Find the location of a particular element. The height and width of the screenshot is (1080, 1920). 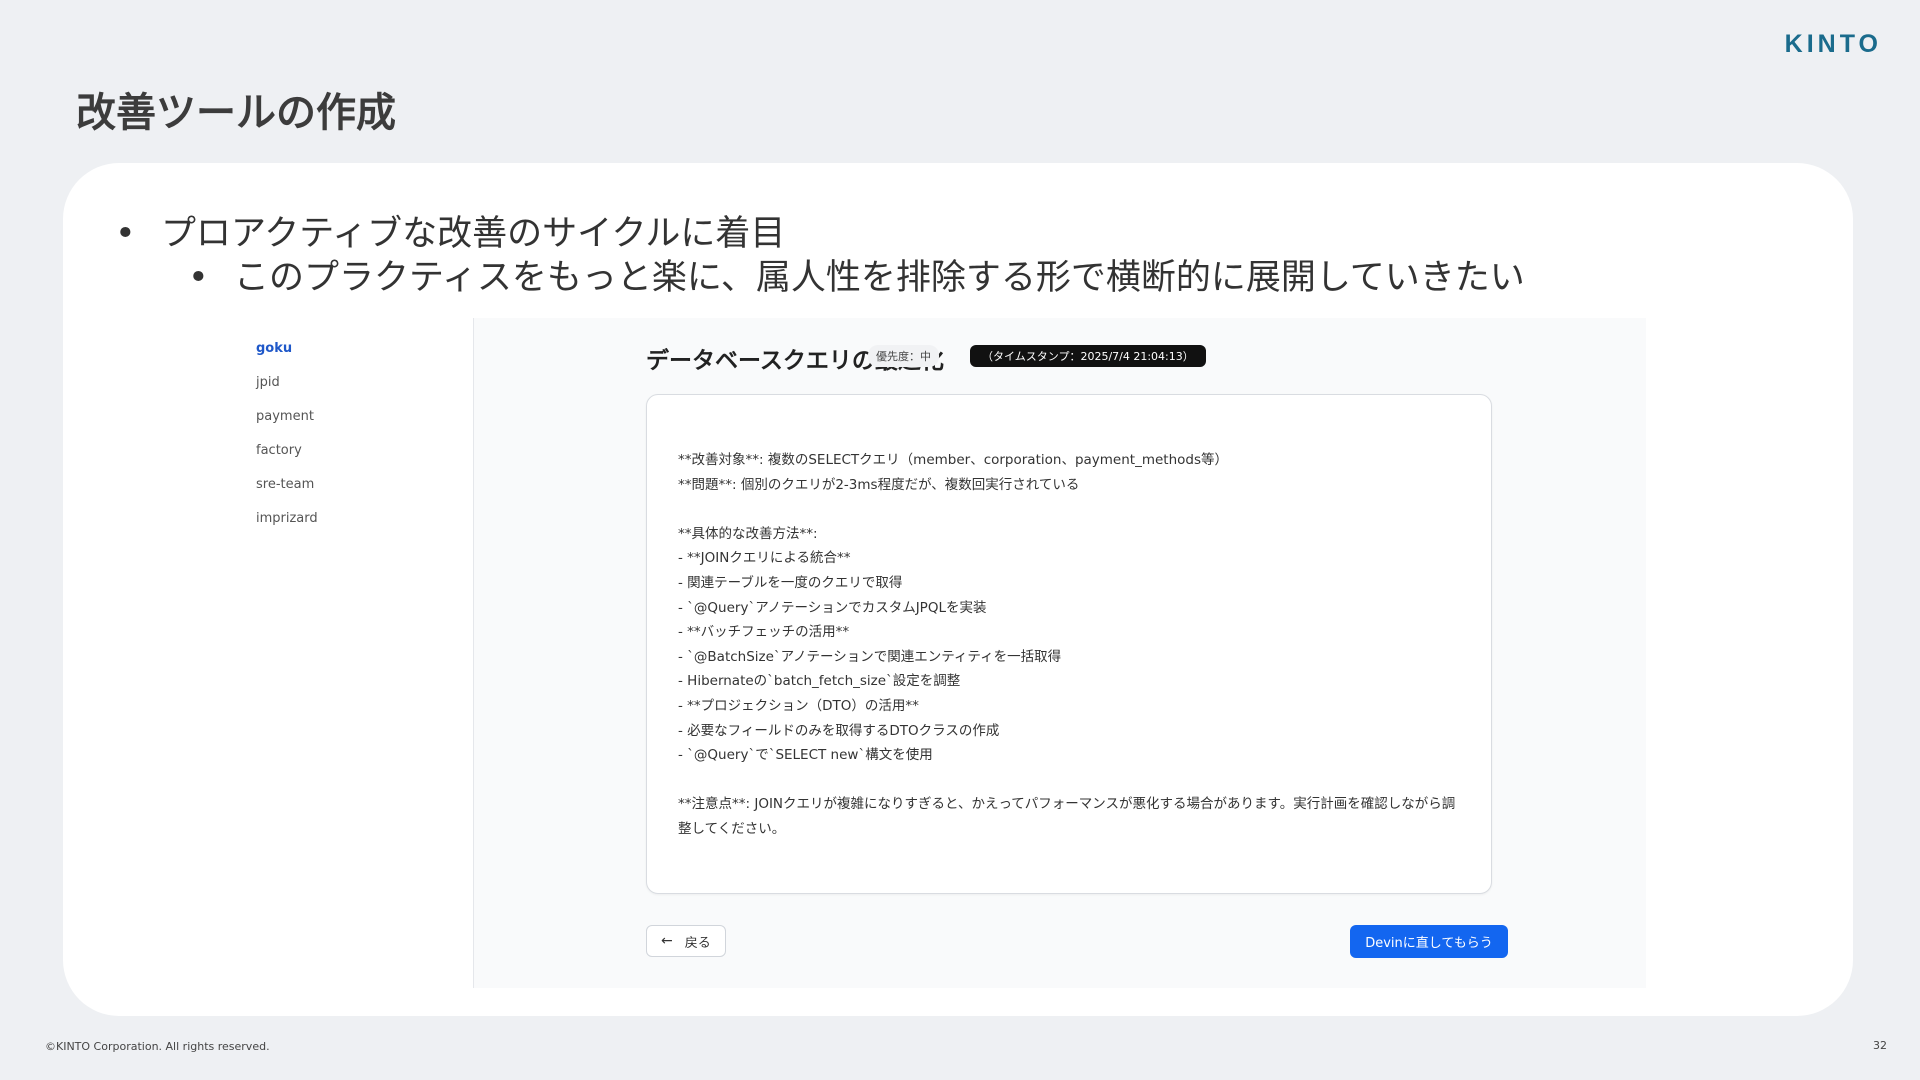

bullet-text: プロアクティブな改善のサイクルに着目 is located at coordinates (473, 234).